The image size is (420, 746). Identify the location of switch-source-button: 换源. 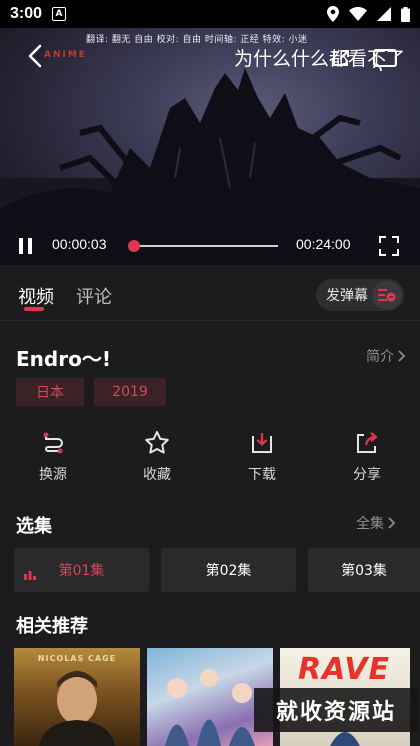
(53, 457).